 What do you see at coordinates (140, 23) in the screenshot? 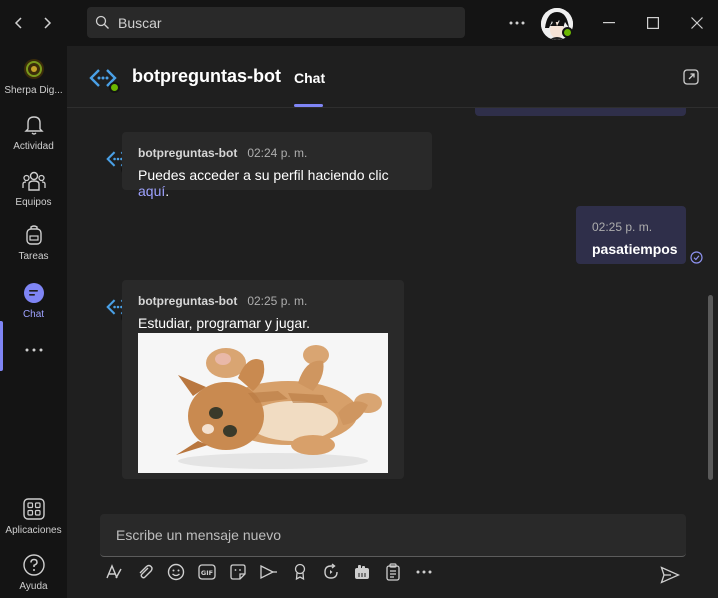
I see `search-input: Buscar` at bounding box center [140, 23].